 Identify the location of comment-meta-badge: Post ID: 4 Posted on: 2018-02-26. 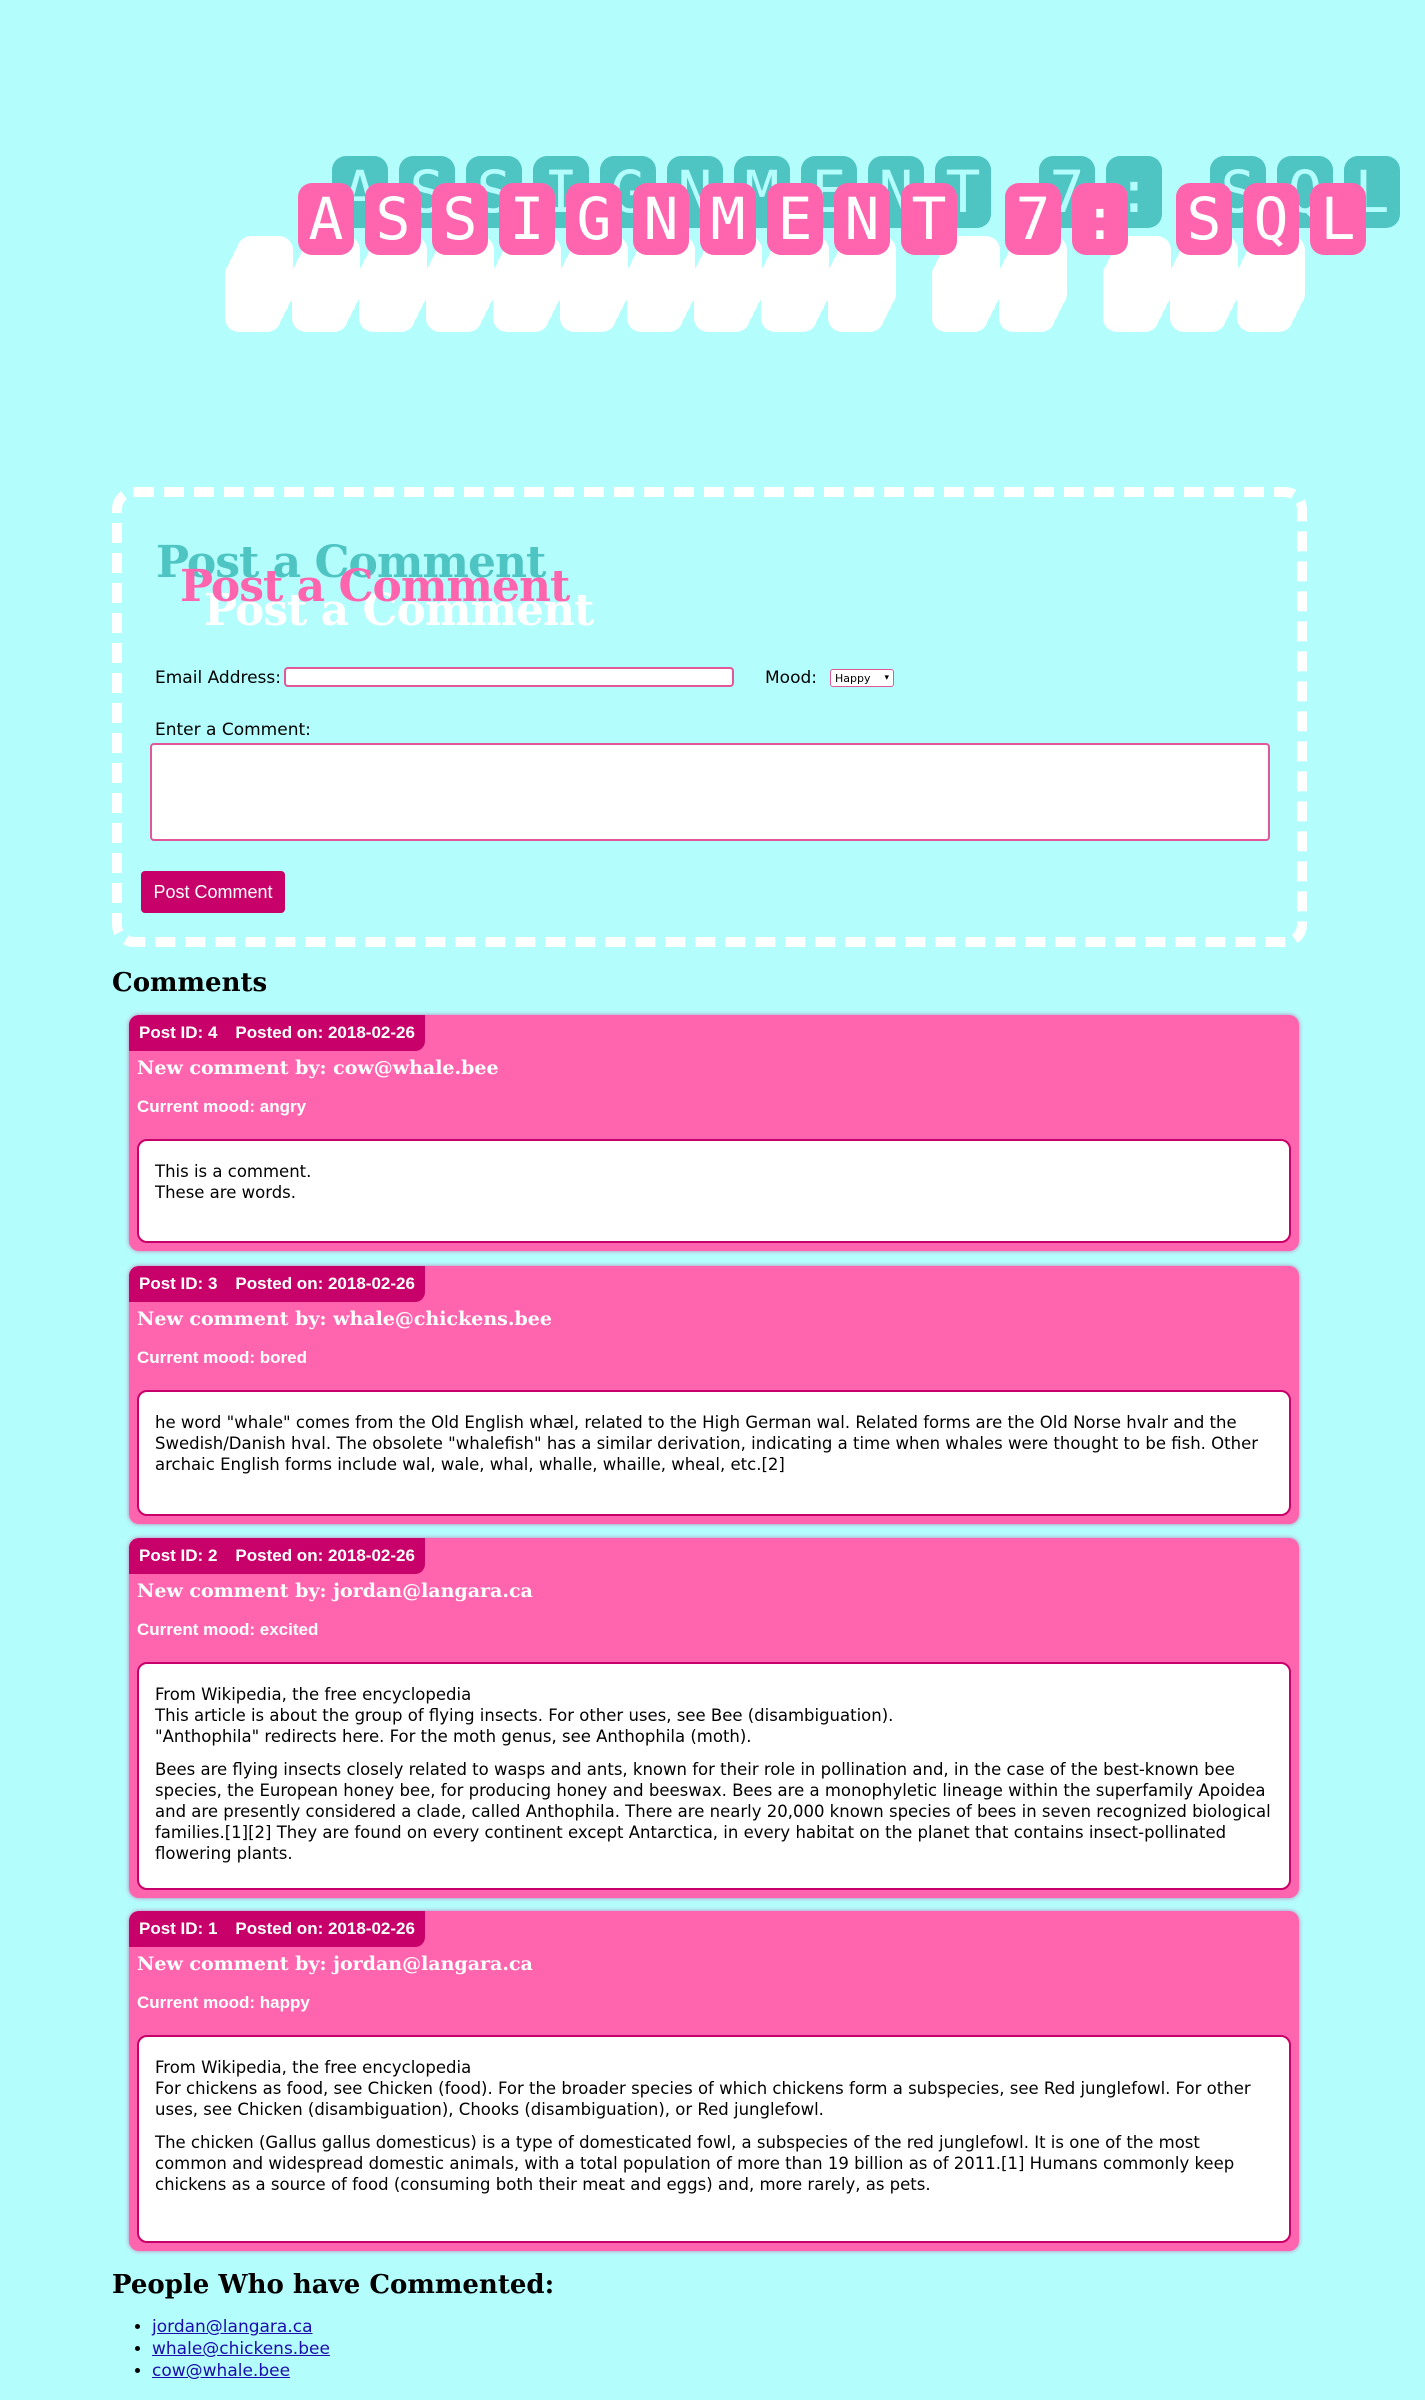
(277, 1033).